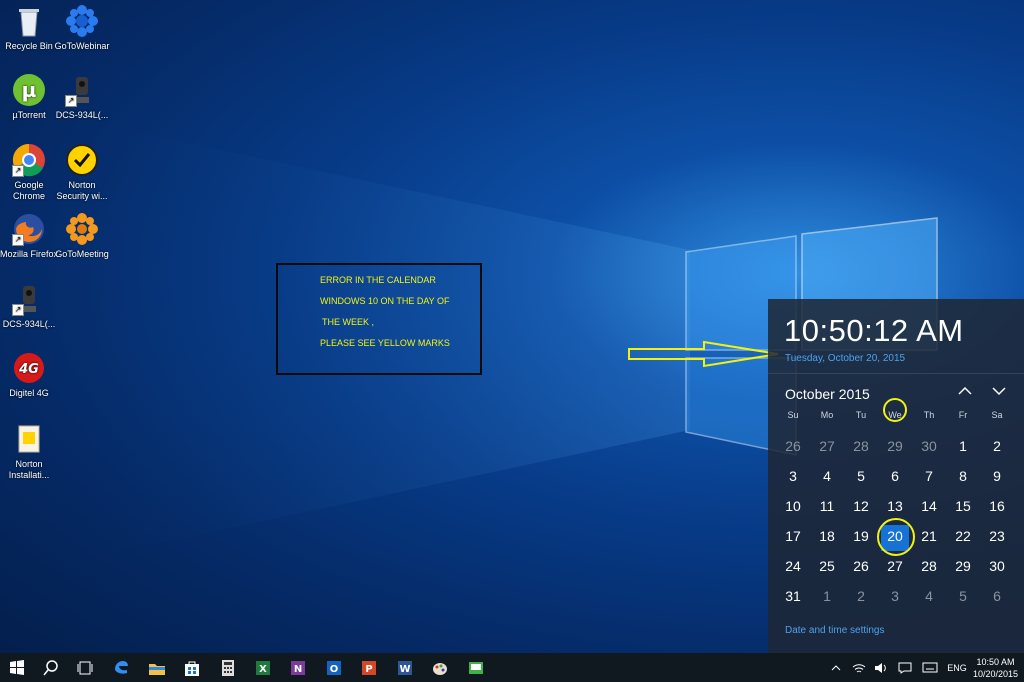 This screenshot has width=1024, height=682. What do you see at coordinates (963, 506) in the screenshot?
I see `calendar-day: 15` at bounding box center [963, 506].